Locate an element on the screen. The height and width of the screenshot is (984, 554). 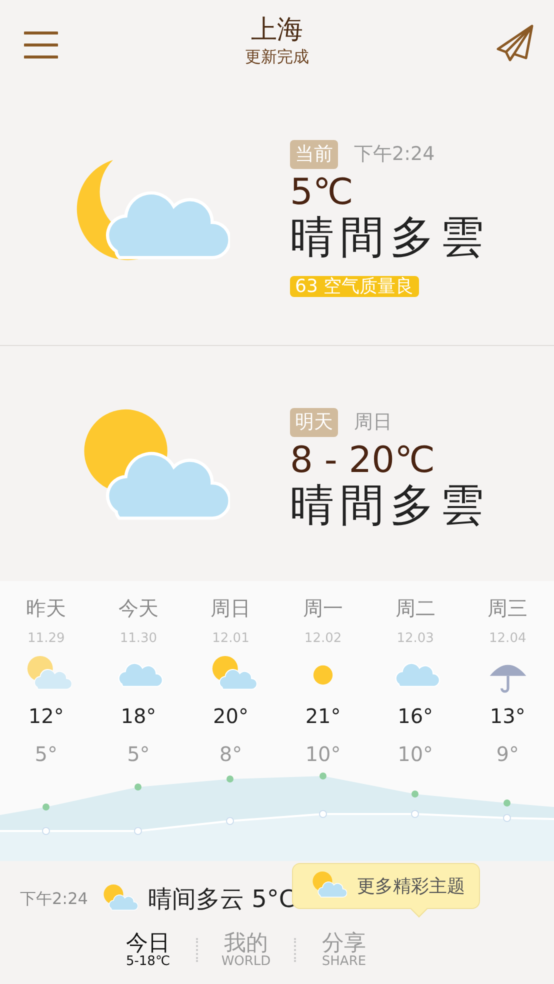
menu-icon is located at coordinates (41, 45).